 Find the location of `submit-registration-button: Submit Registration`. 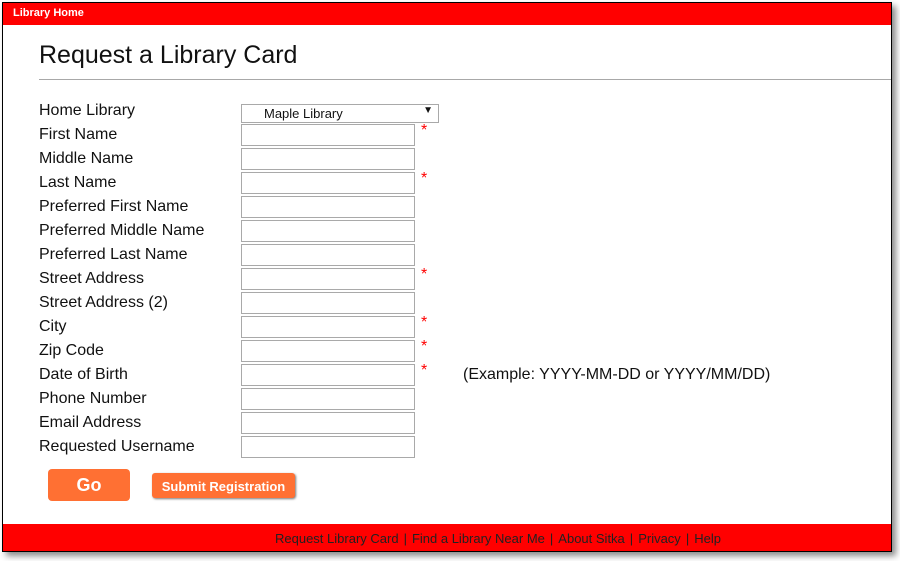

submit-registration-button: Submit Registration is located at coordinates (223, 485).